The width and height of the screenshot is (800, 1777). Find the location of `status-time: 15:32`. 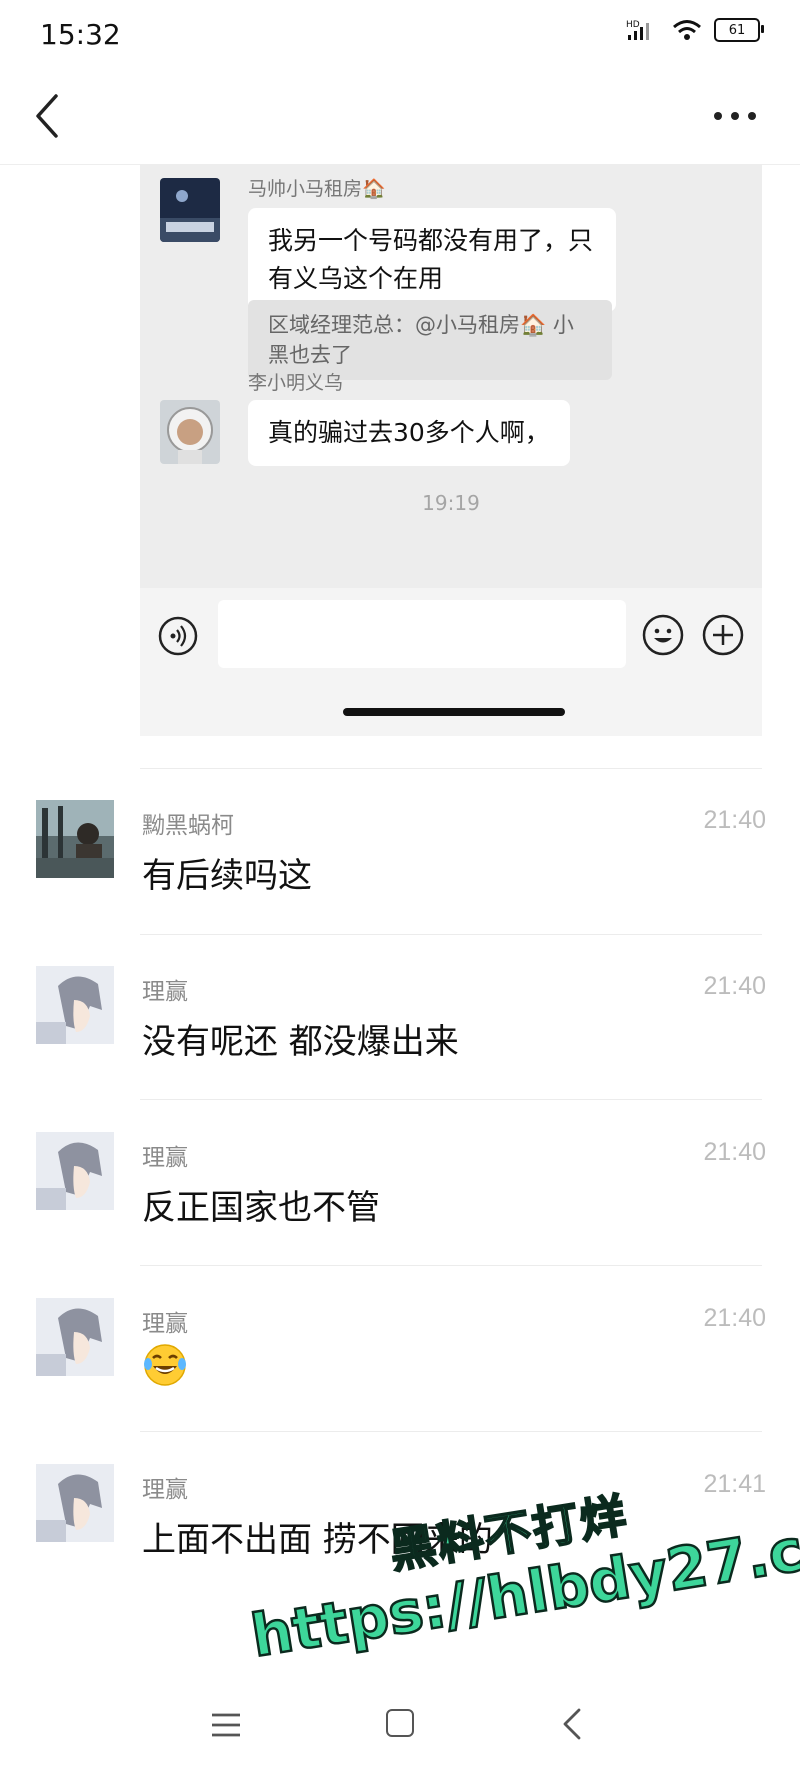

status-time: 15:32 is located at coordinates (80, 34).